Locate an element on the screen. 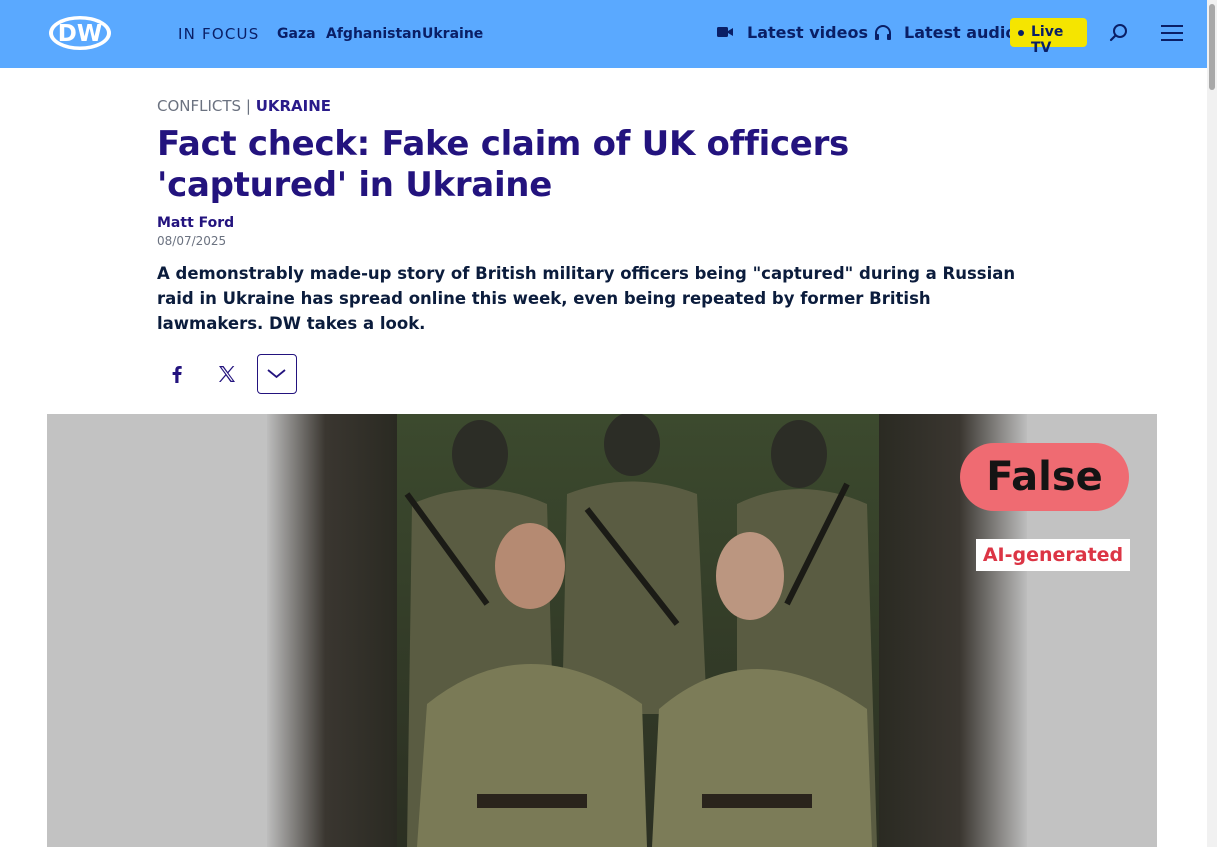 The width and height of the screenshot is (1217, 847). search-icon is located at coordinates (1119, 33).